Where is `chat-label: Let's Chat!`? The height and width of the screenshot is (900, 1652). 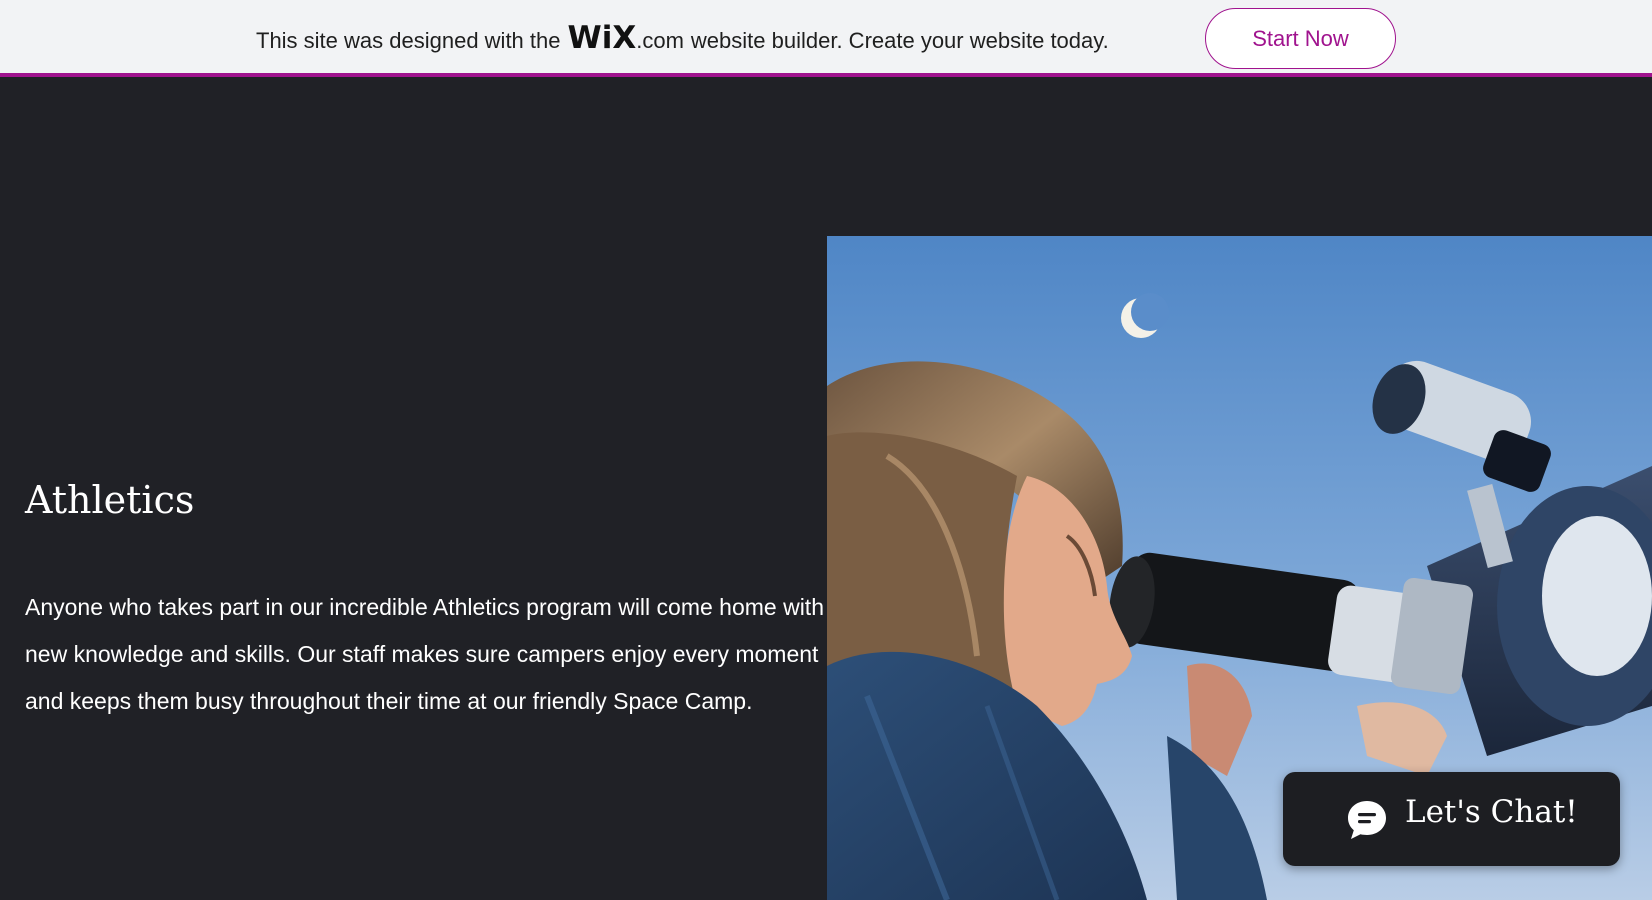
chat-label: Let's Chat! is located at coordinates (1491, 812).